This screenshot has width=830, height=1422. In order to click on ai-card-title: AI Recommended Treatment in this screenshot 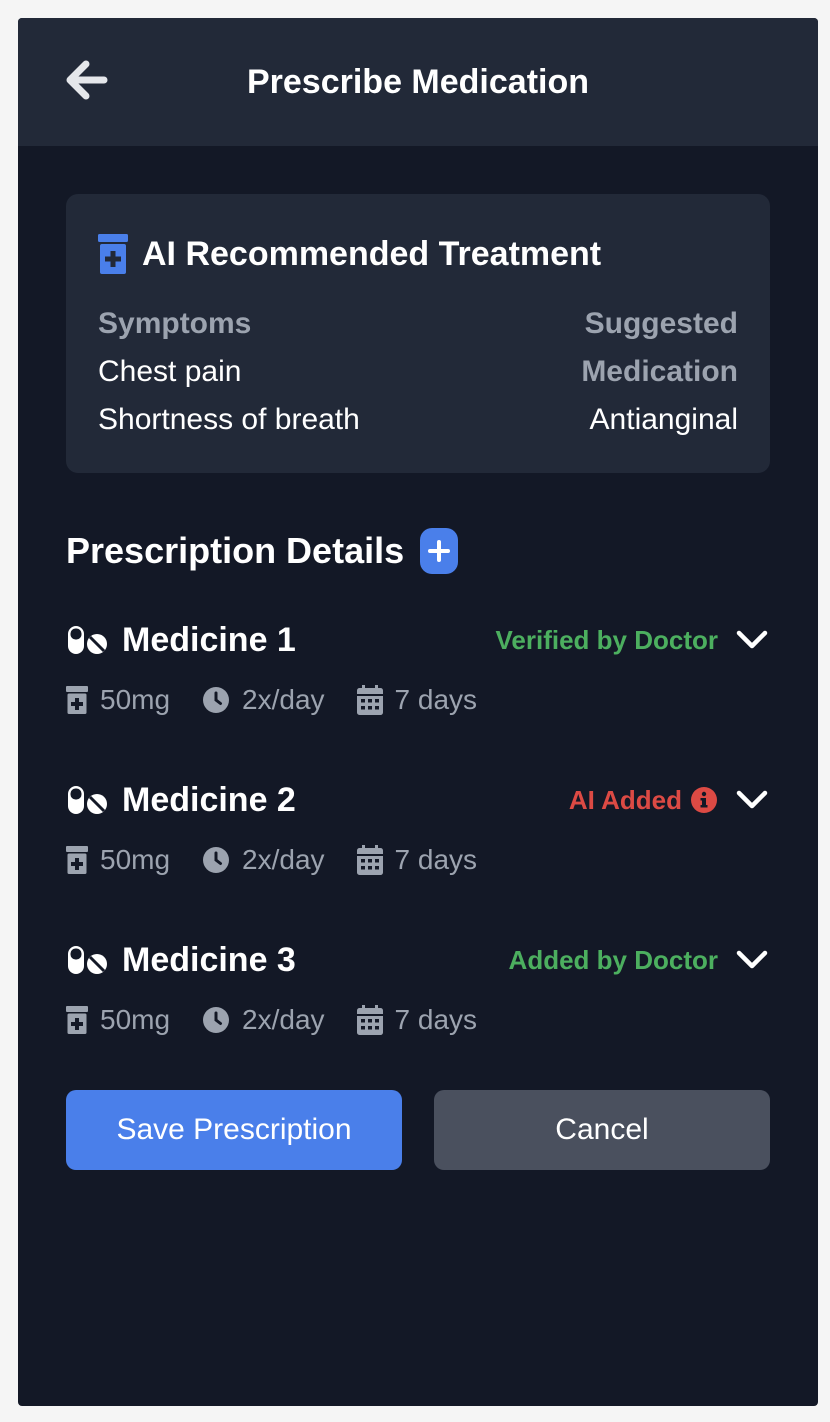, I will do `click(372, 254)`.